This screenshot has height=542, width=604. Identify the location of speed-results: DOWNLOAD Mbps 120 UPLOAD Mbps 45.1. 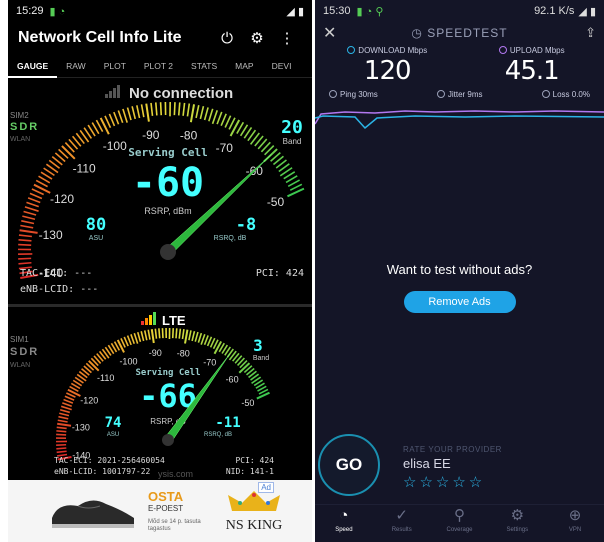
(459, 66).